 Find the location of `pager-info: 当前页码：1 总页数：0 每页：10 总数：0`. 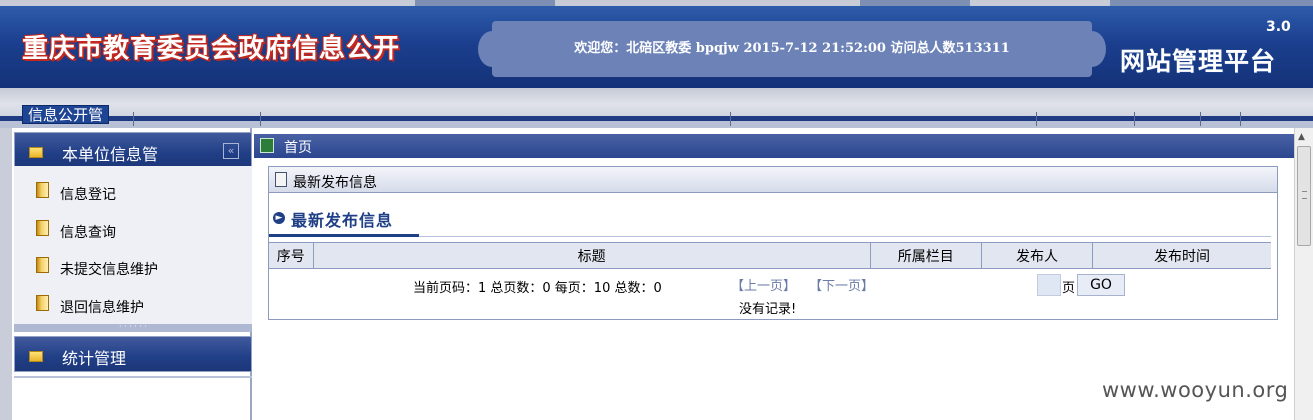

pager-info: 当前页码：1 总页数：0 每页：10 总数：0 is located at coordinates (537, 288).